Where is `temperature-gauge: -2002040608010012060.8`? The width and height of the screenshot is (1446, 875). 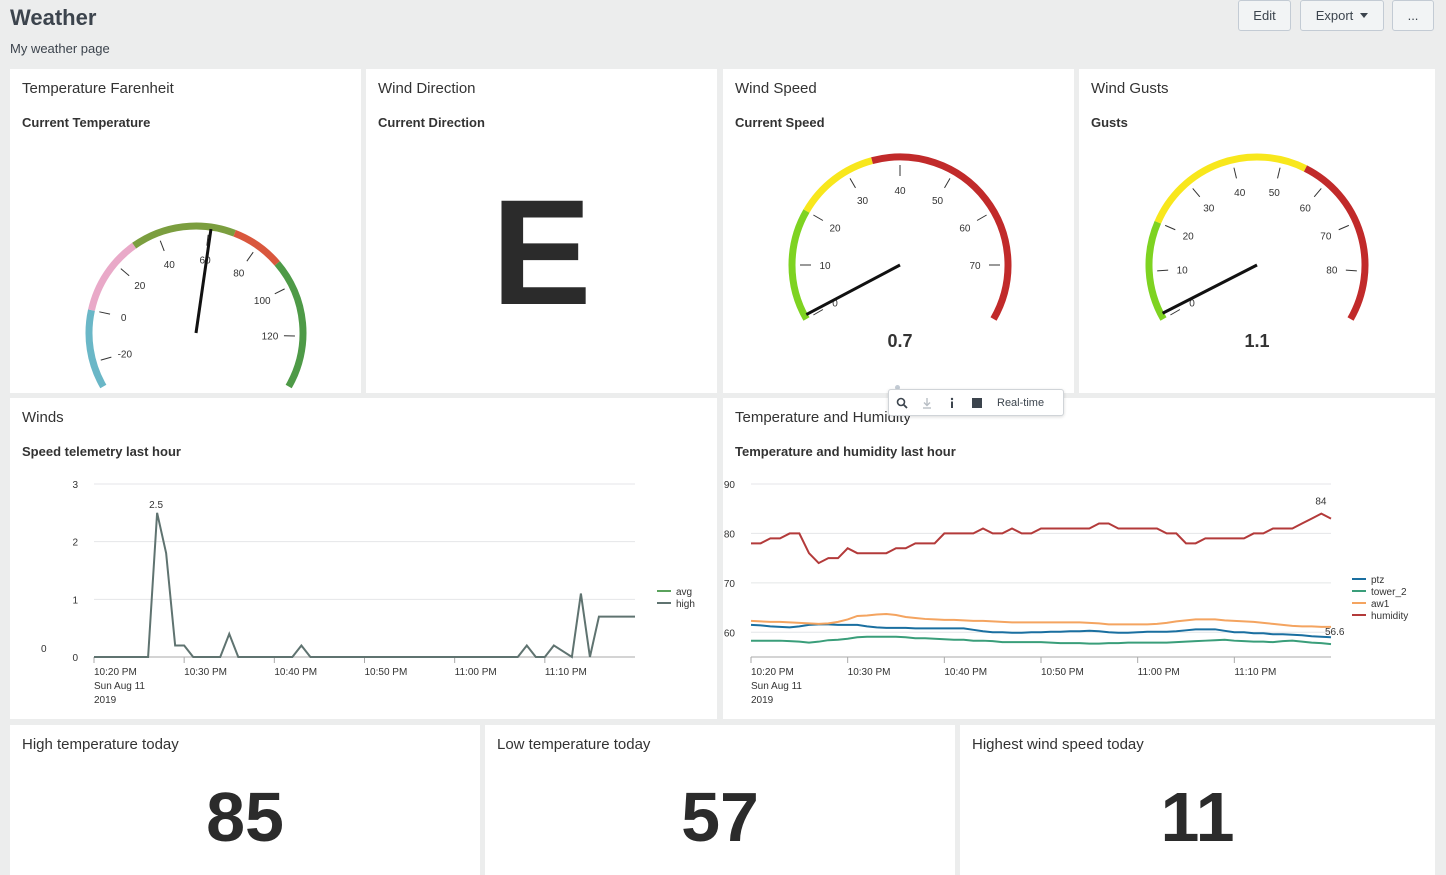 temperature-gauge: -2002040608010012060.8 is located at coordinates (196, 305).